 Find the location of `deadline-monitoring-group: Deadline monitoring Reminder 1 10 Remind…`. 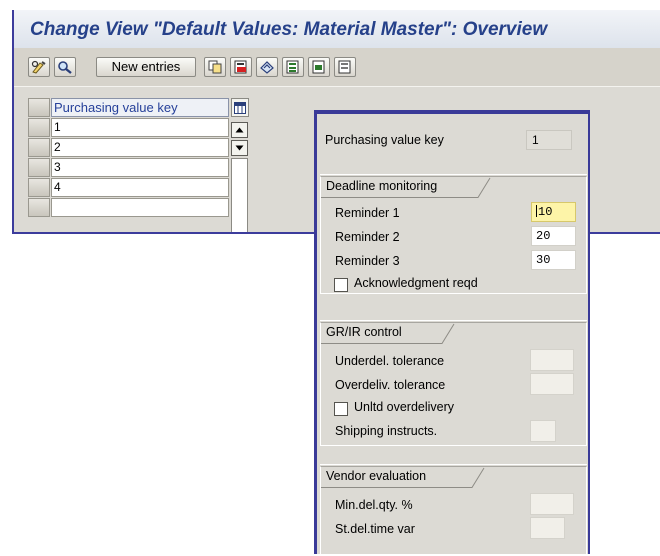

deadline-monitoring-group: Deadline monitoring Reminder 1 10 Remind… is located at coordinates (453, 235).